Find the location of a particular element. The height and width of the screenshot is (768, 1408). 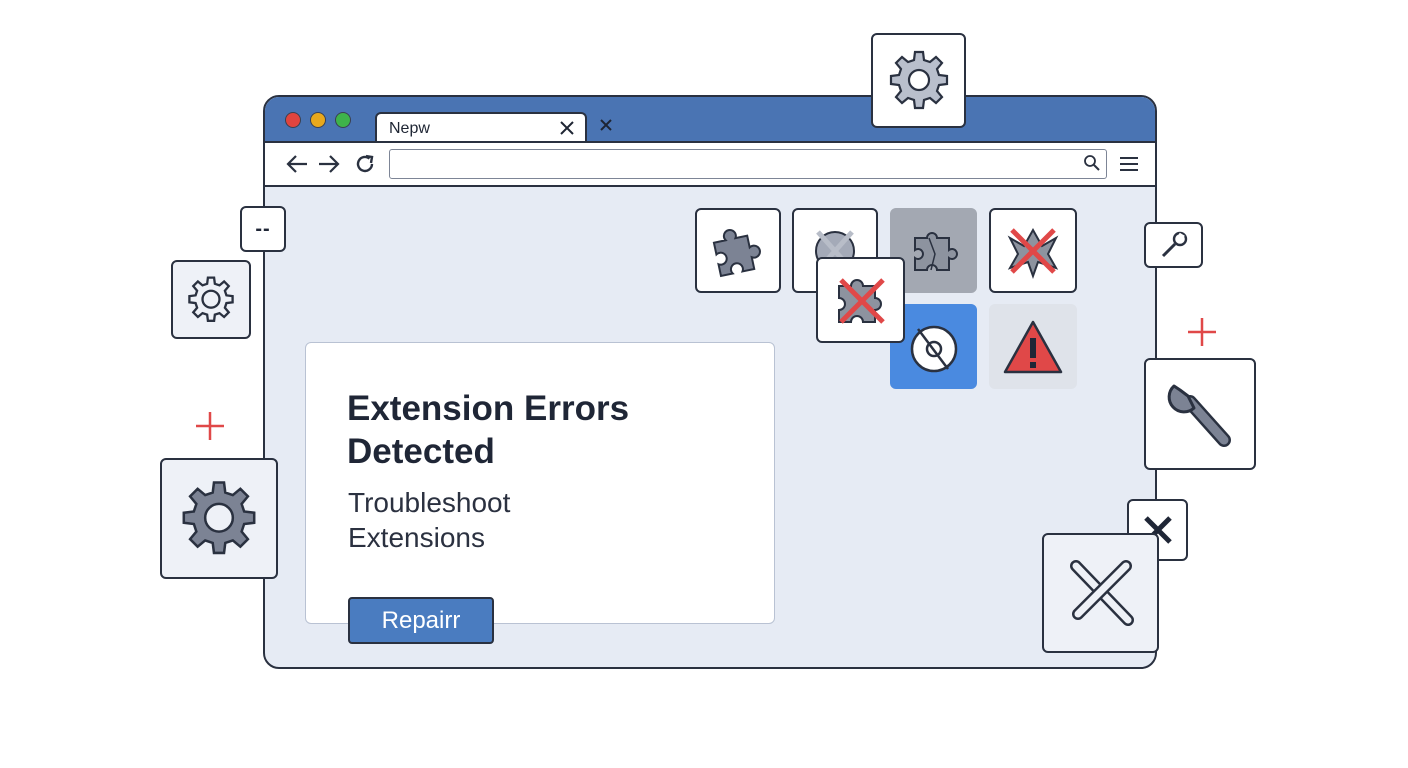

minimize-window-button is located at coordinates (318, 120).